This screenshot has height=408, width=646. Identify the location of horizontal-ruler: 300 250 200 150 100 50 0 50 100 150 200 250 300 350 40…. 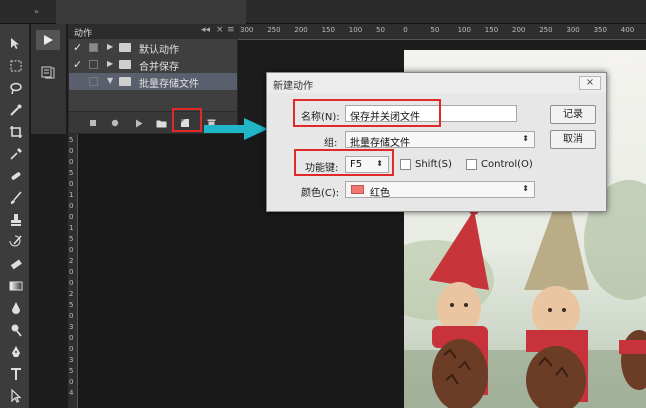
(442, 32).